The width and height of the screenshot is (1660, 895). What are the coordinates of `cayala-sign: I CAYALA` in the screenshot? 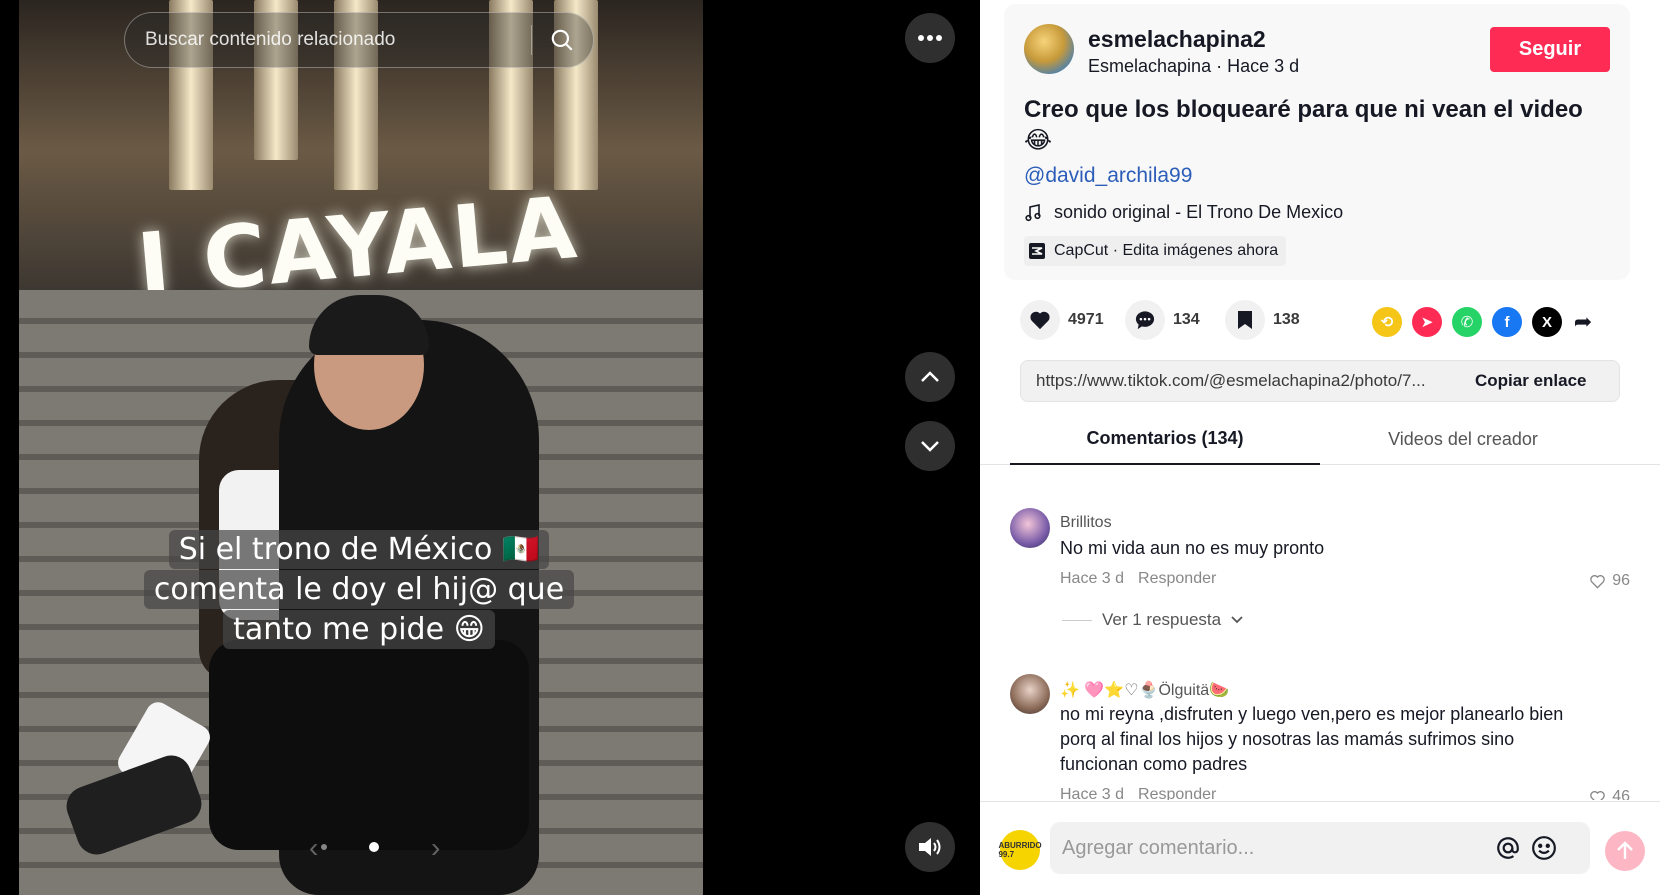 It's located at (349, 245).